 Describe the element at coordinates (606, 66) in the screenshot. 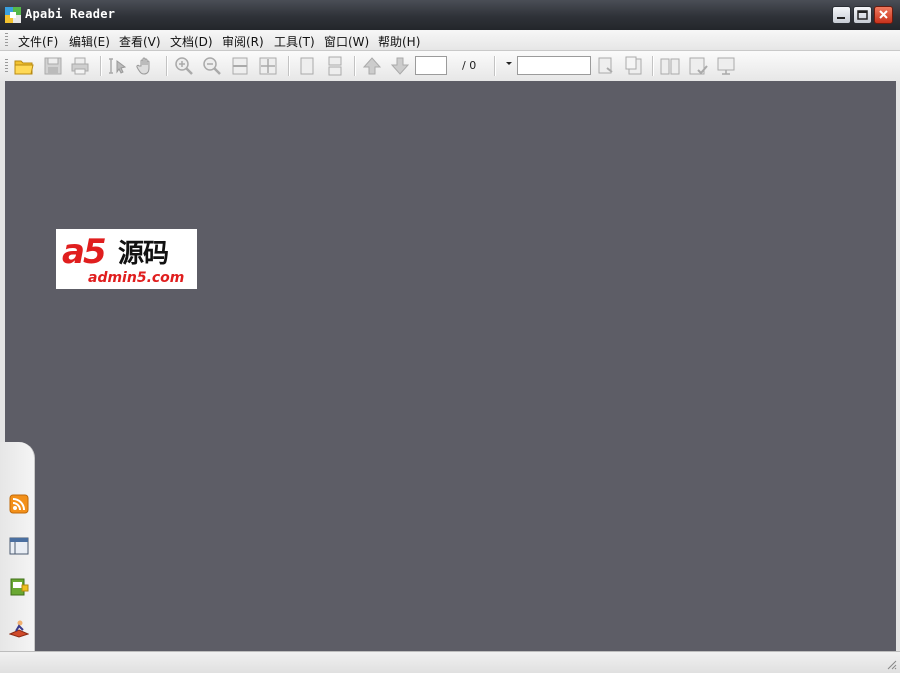

I see `find-next-icon` at that location.